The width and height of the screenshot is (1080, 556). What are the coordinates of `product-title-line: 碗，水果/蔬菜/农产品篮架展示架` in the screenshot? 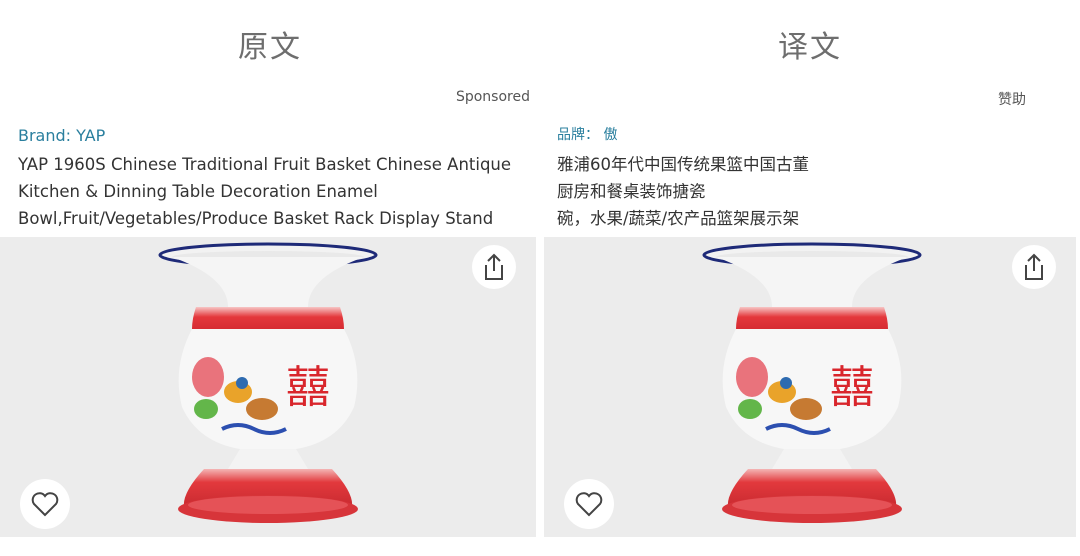 It's located at (678, 218).